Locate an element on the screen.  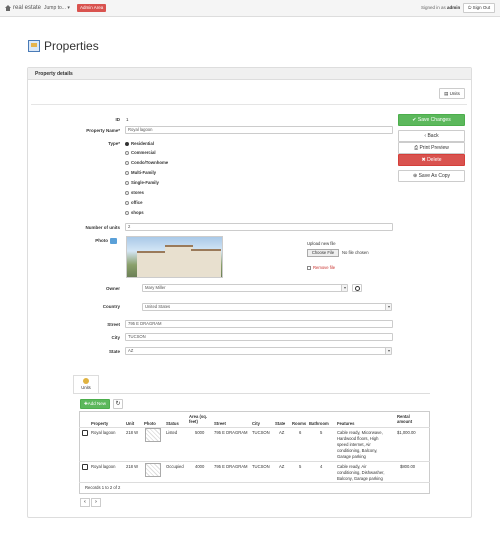
properties-icon is located at coordinates (34, 46).